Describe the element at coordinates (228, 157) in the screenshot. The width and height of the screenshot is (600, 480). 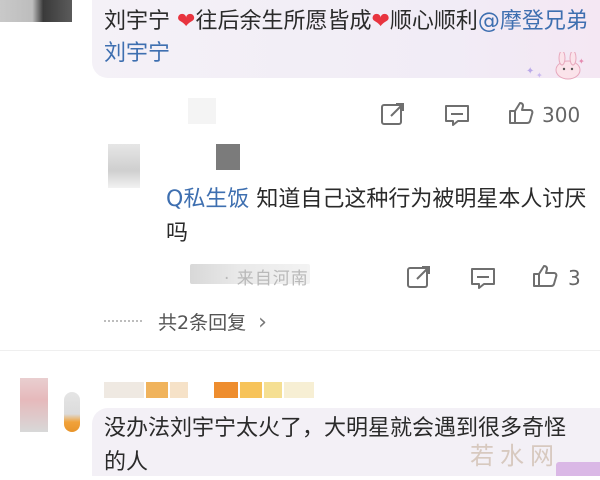
I see `reply-user-badge-blurred` at that location.